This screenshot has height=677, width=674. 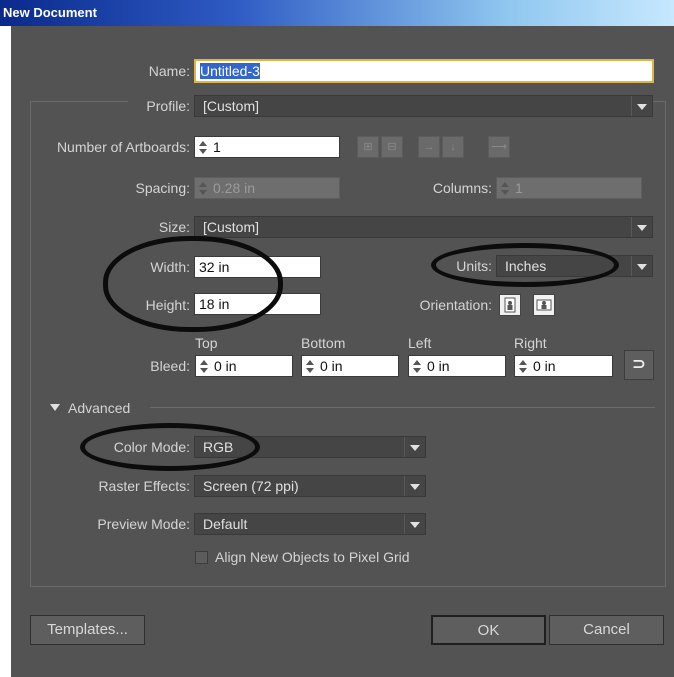 I want to click on name-value: Untitled-3, so click(x=230, y=71).